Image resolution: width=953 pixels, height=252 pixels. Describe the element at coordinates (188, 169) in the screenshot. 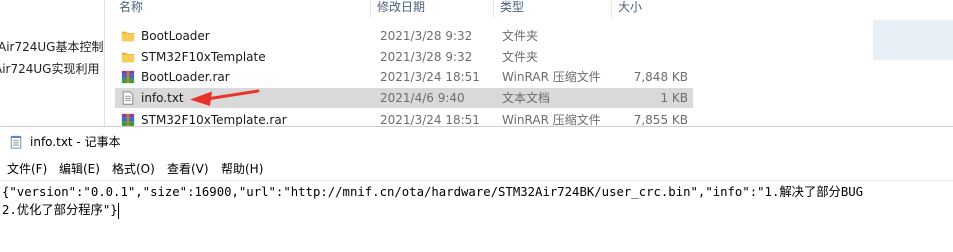

I see `menu-view: 查看(V)` at that location.